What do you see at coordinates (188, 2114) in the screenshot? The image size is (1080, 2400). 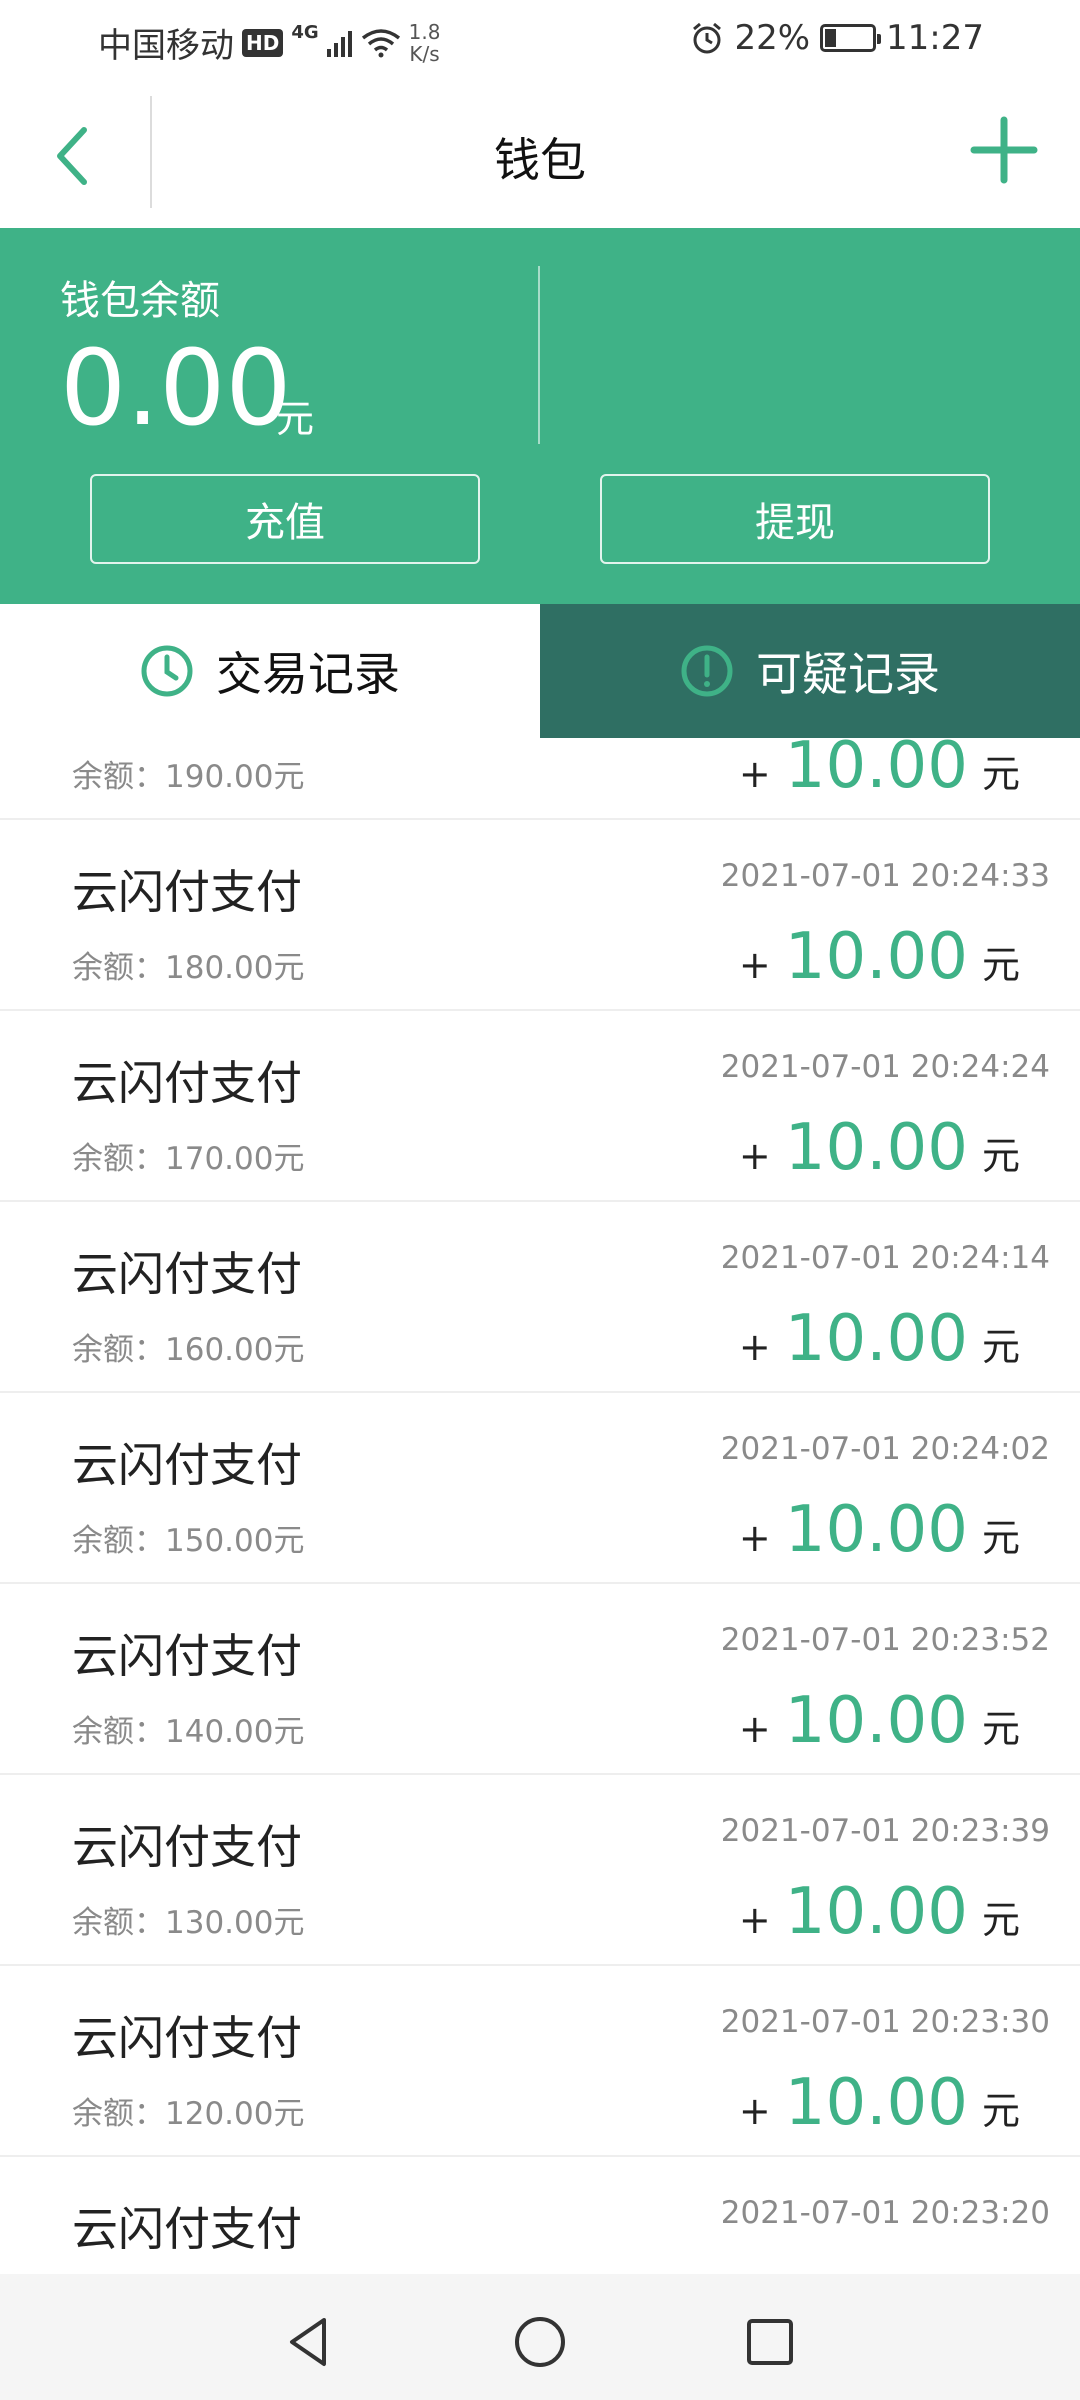 I see `transaction-balance: 余额：120.00元` at bounding box center [188, 2114].